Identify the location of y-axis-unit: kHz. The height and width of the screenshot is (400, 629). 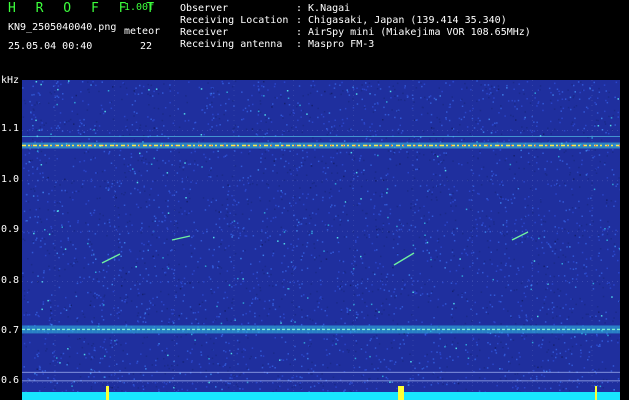
(10, 80).